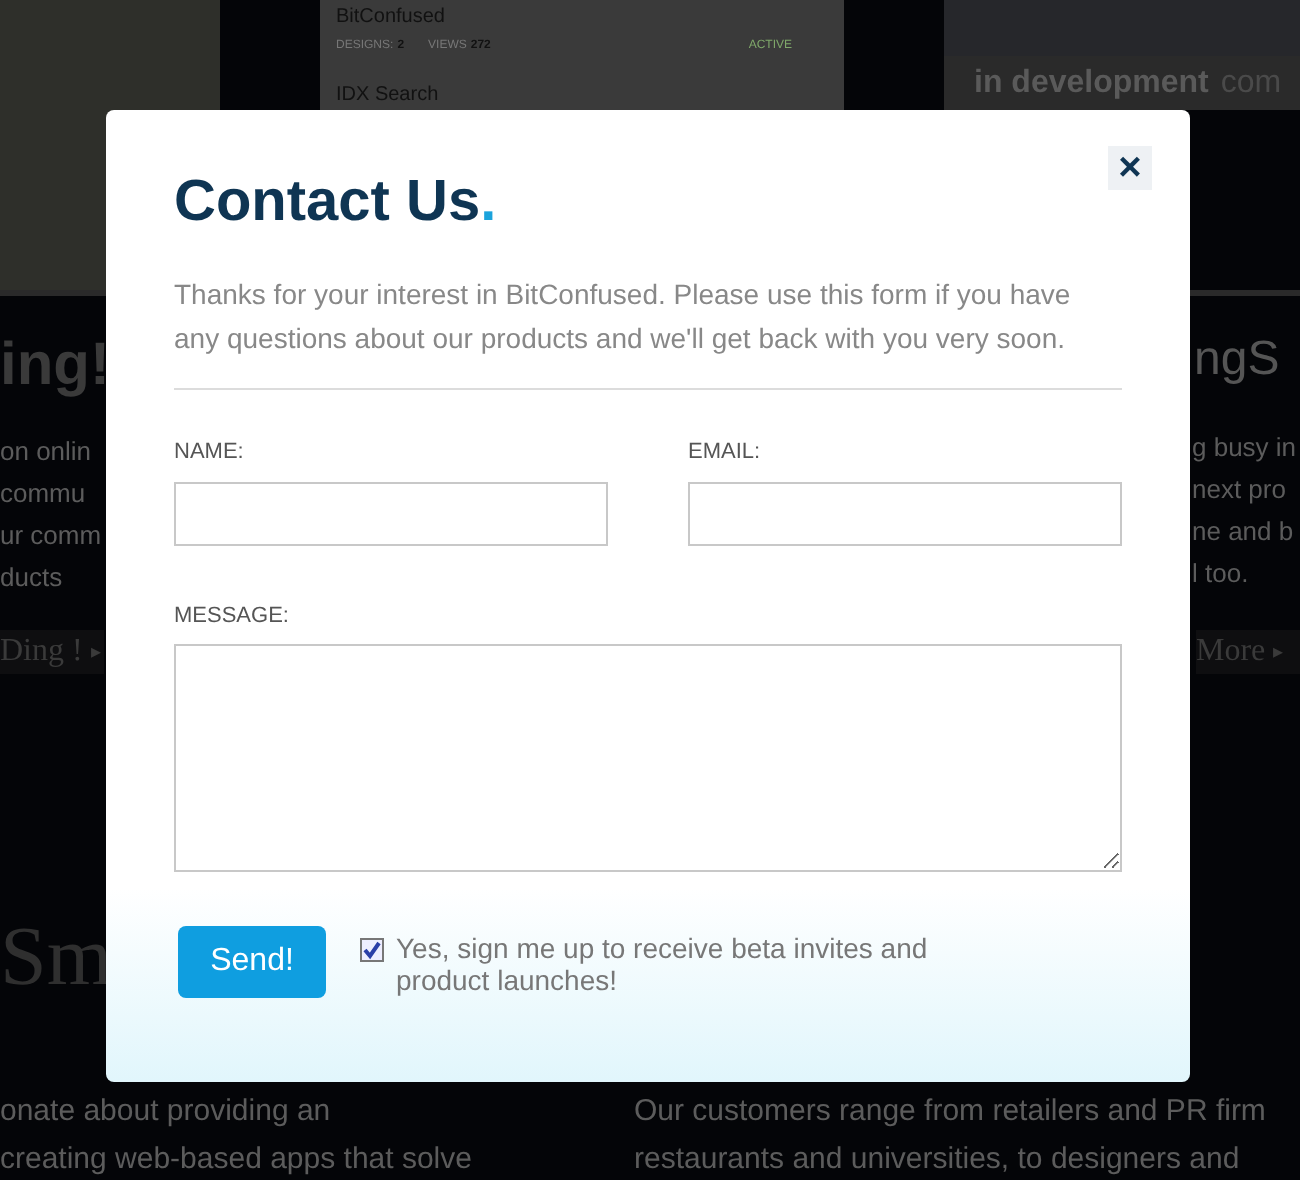 The image size is (1300, 1180). What do you see at coordinates (1237, 360) in the screenshot?
I see `section-heading: ngS` at bounding box center [1237, 360].